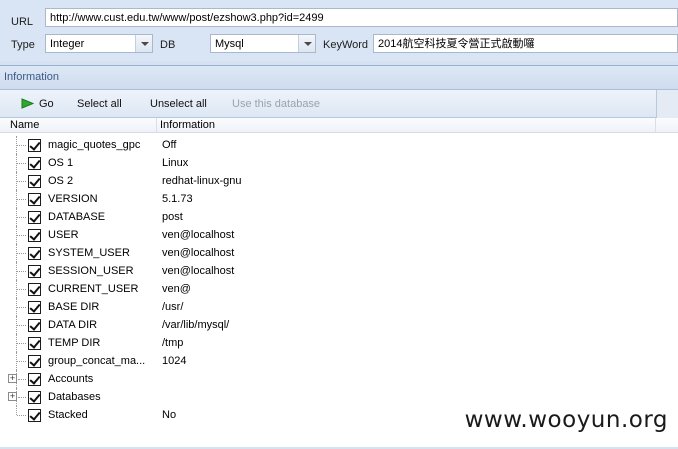 The height and width of the screenshot is (449, 678). What do you see at coordinates (276, 104) in the screenshot?
I see `use-database-button: Use this database` at bounding box center [276, 104].